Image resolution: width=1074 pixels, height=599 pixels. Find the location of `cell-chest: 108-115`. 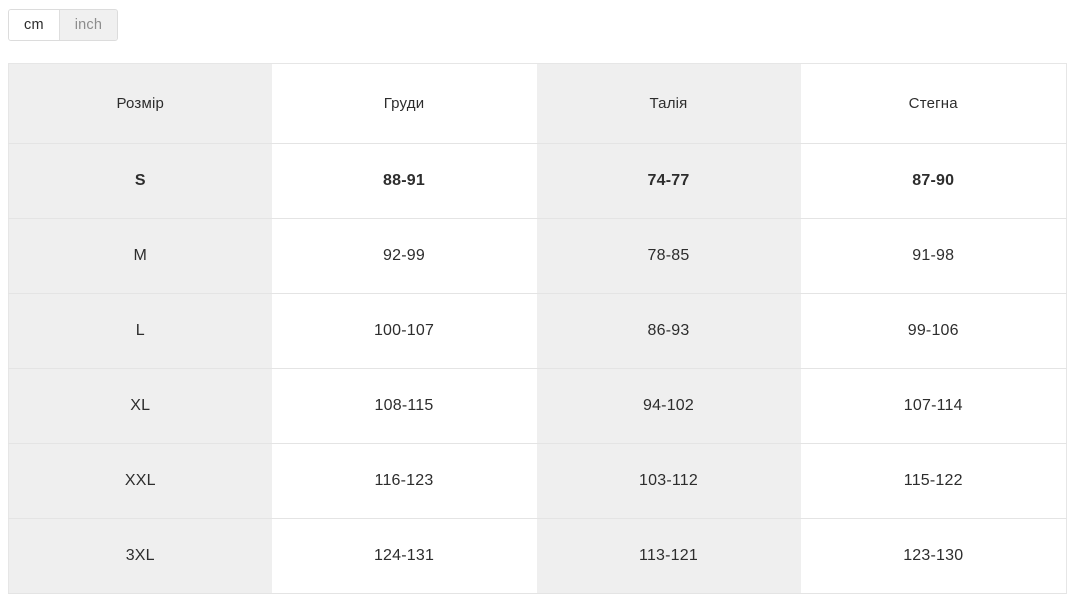

cell-chest: 108-115 is located at coordinates (404, 406).